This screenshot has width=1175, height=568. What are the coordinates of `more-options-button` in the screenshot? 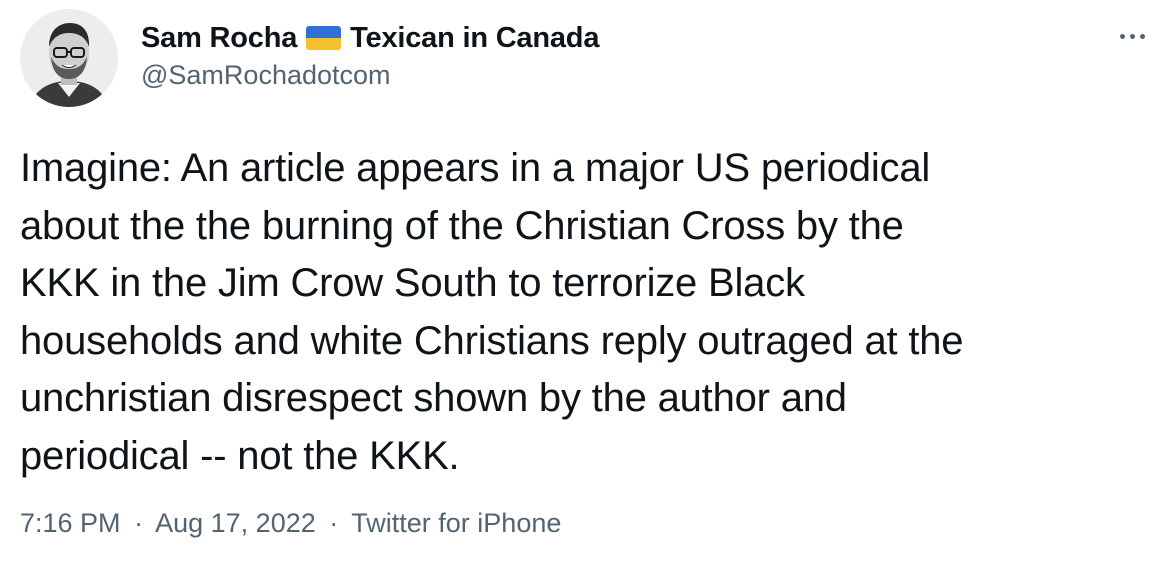 It's located at (1132, 36).